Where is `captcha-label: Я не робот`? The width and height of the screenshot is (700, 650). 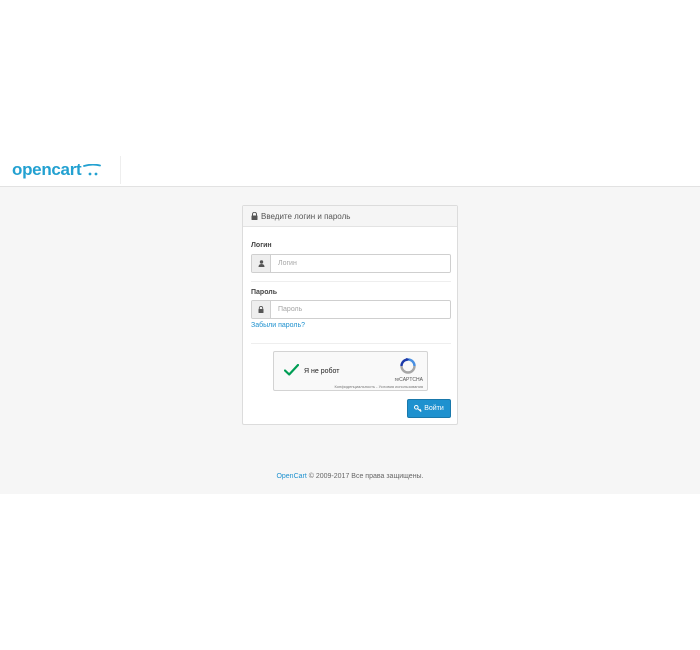
captcha-label: Я не робот is located at coordinates (322, 371).